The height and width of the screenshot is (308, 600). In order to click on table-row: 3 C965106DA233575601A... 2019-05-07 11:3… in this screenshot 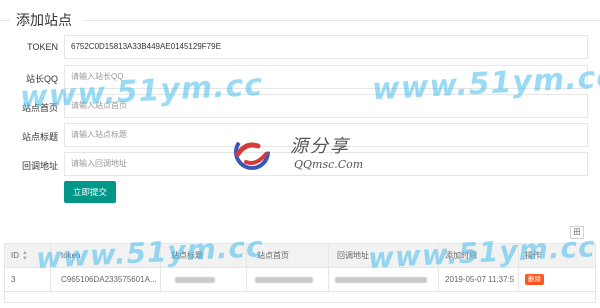, I will do `click(300, 280)`.